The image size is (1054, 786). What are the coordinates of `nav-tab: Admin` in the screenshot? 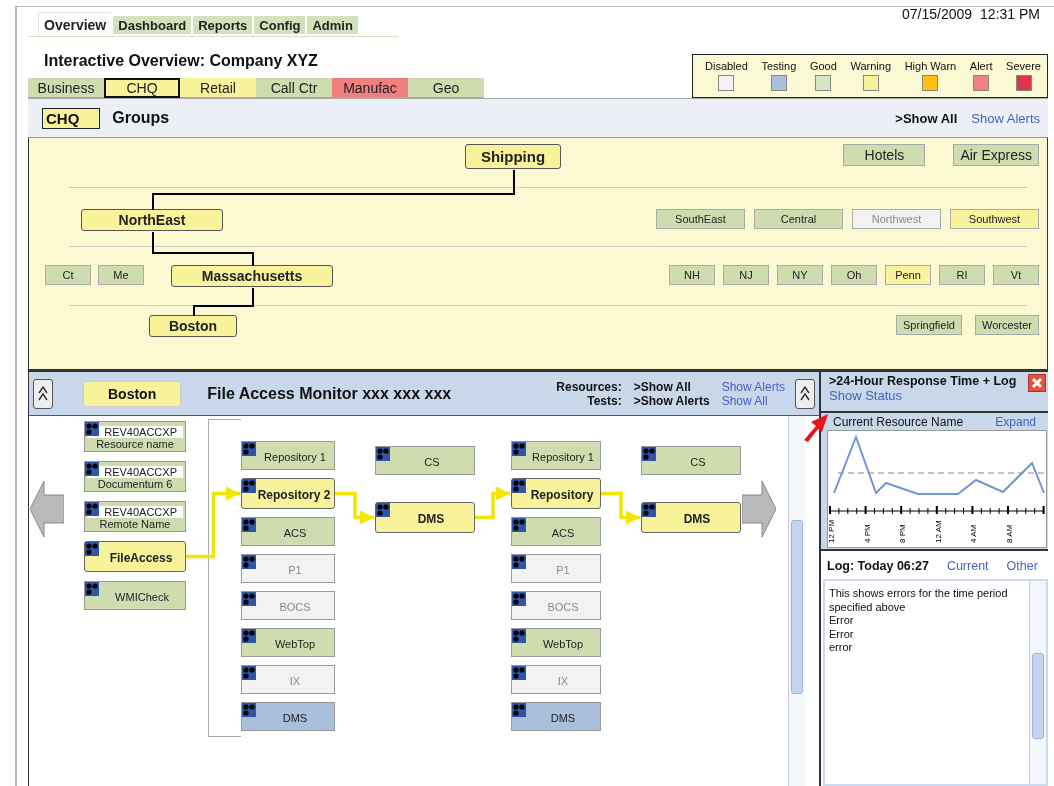 It's located at (332, 25).